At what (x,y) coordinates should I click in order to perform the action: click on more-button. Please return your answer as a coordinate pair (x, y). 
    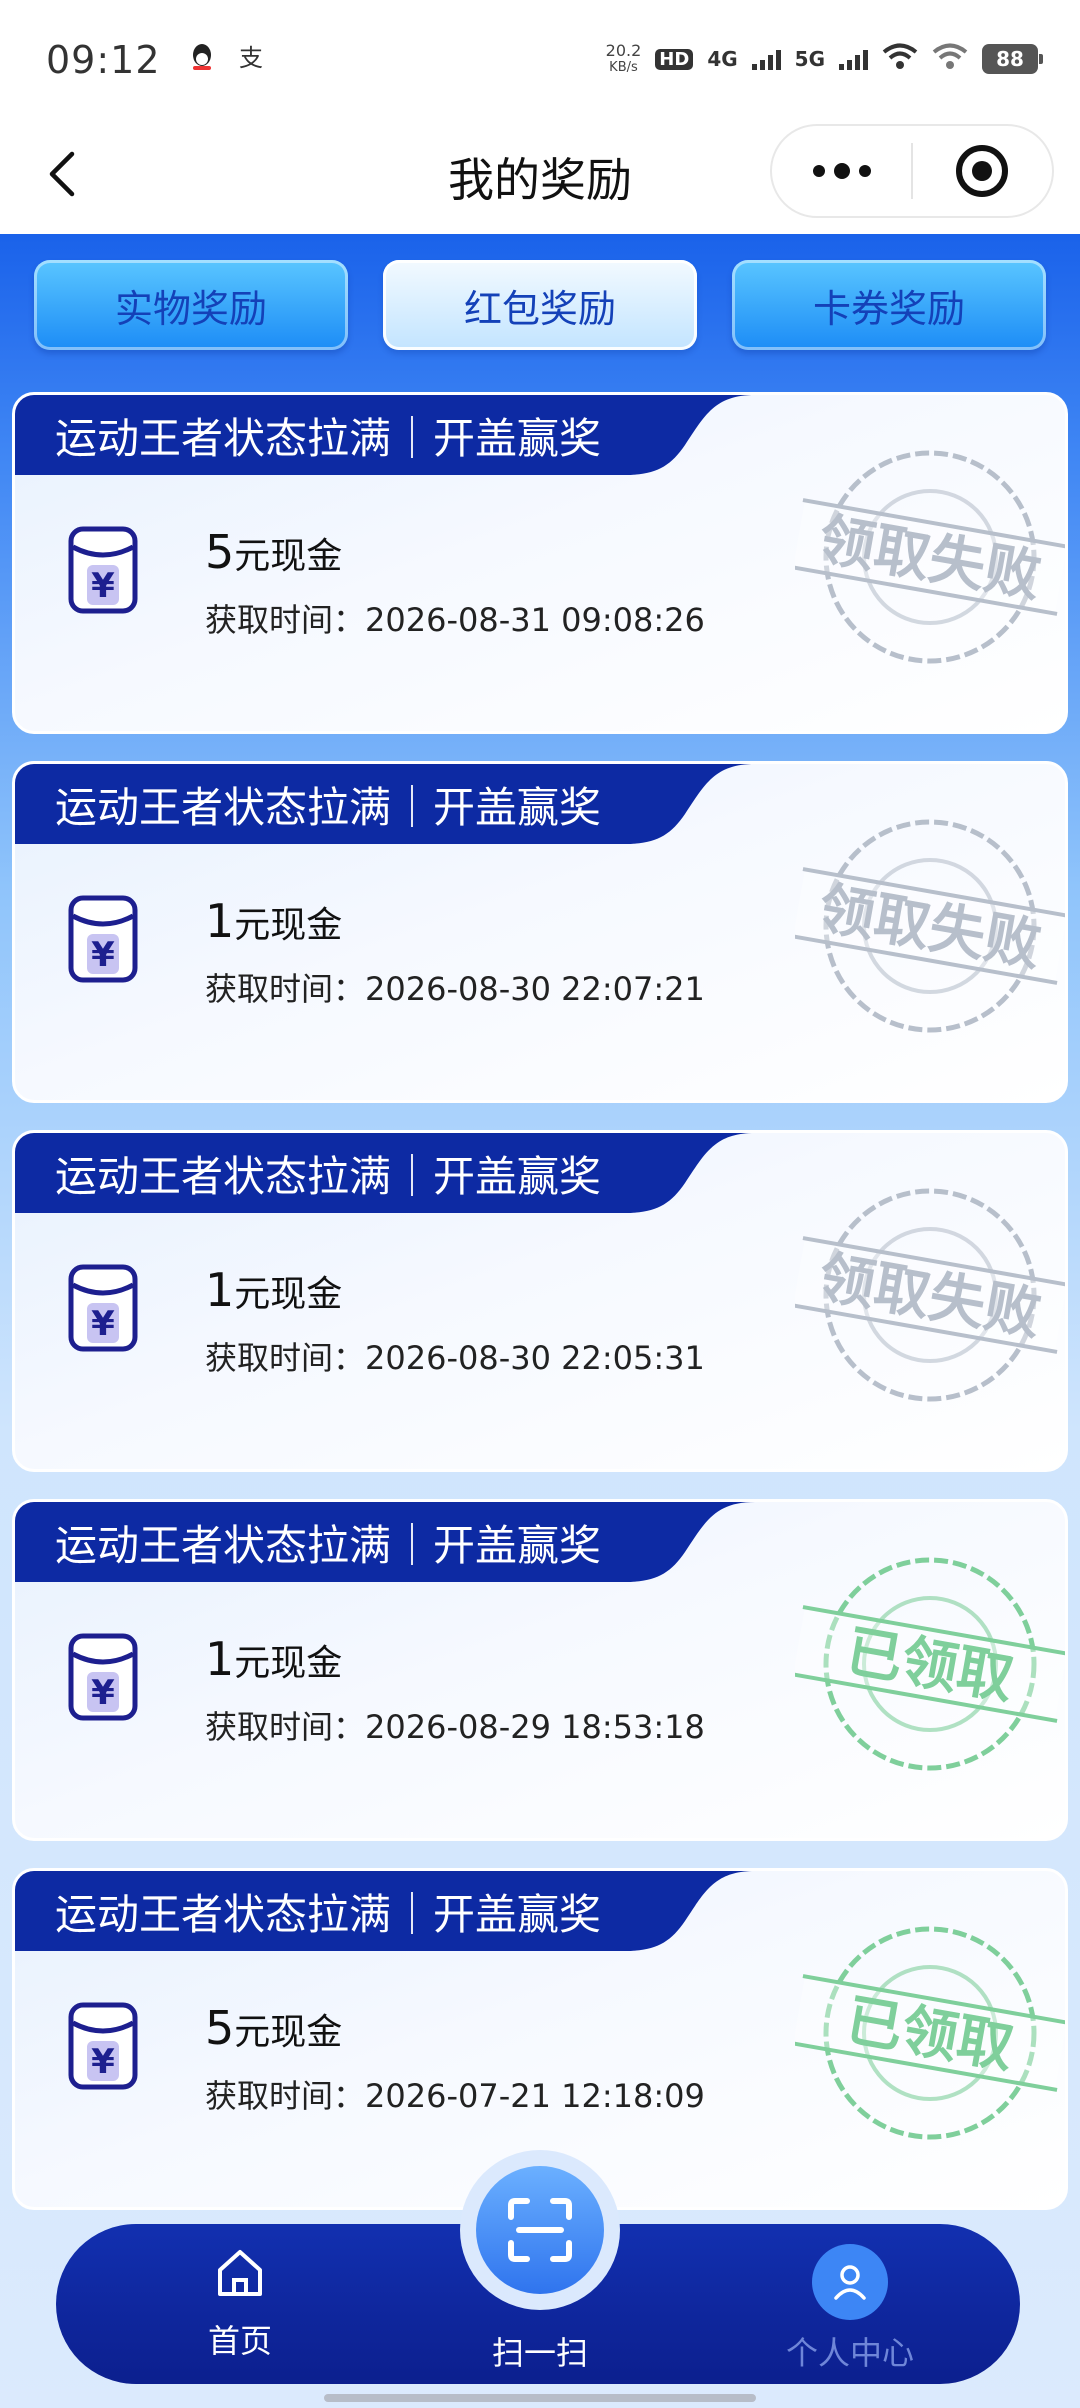
    Looking at the image, I should click on (841, 171).